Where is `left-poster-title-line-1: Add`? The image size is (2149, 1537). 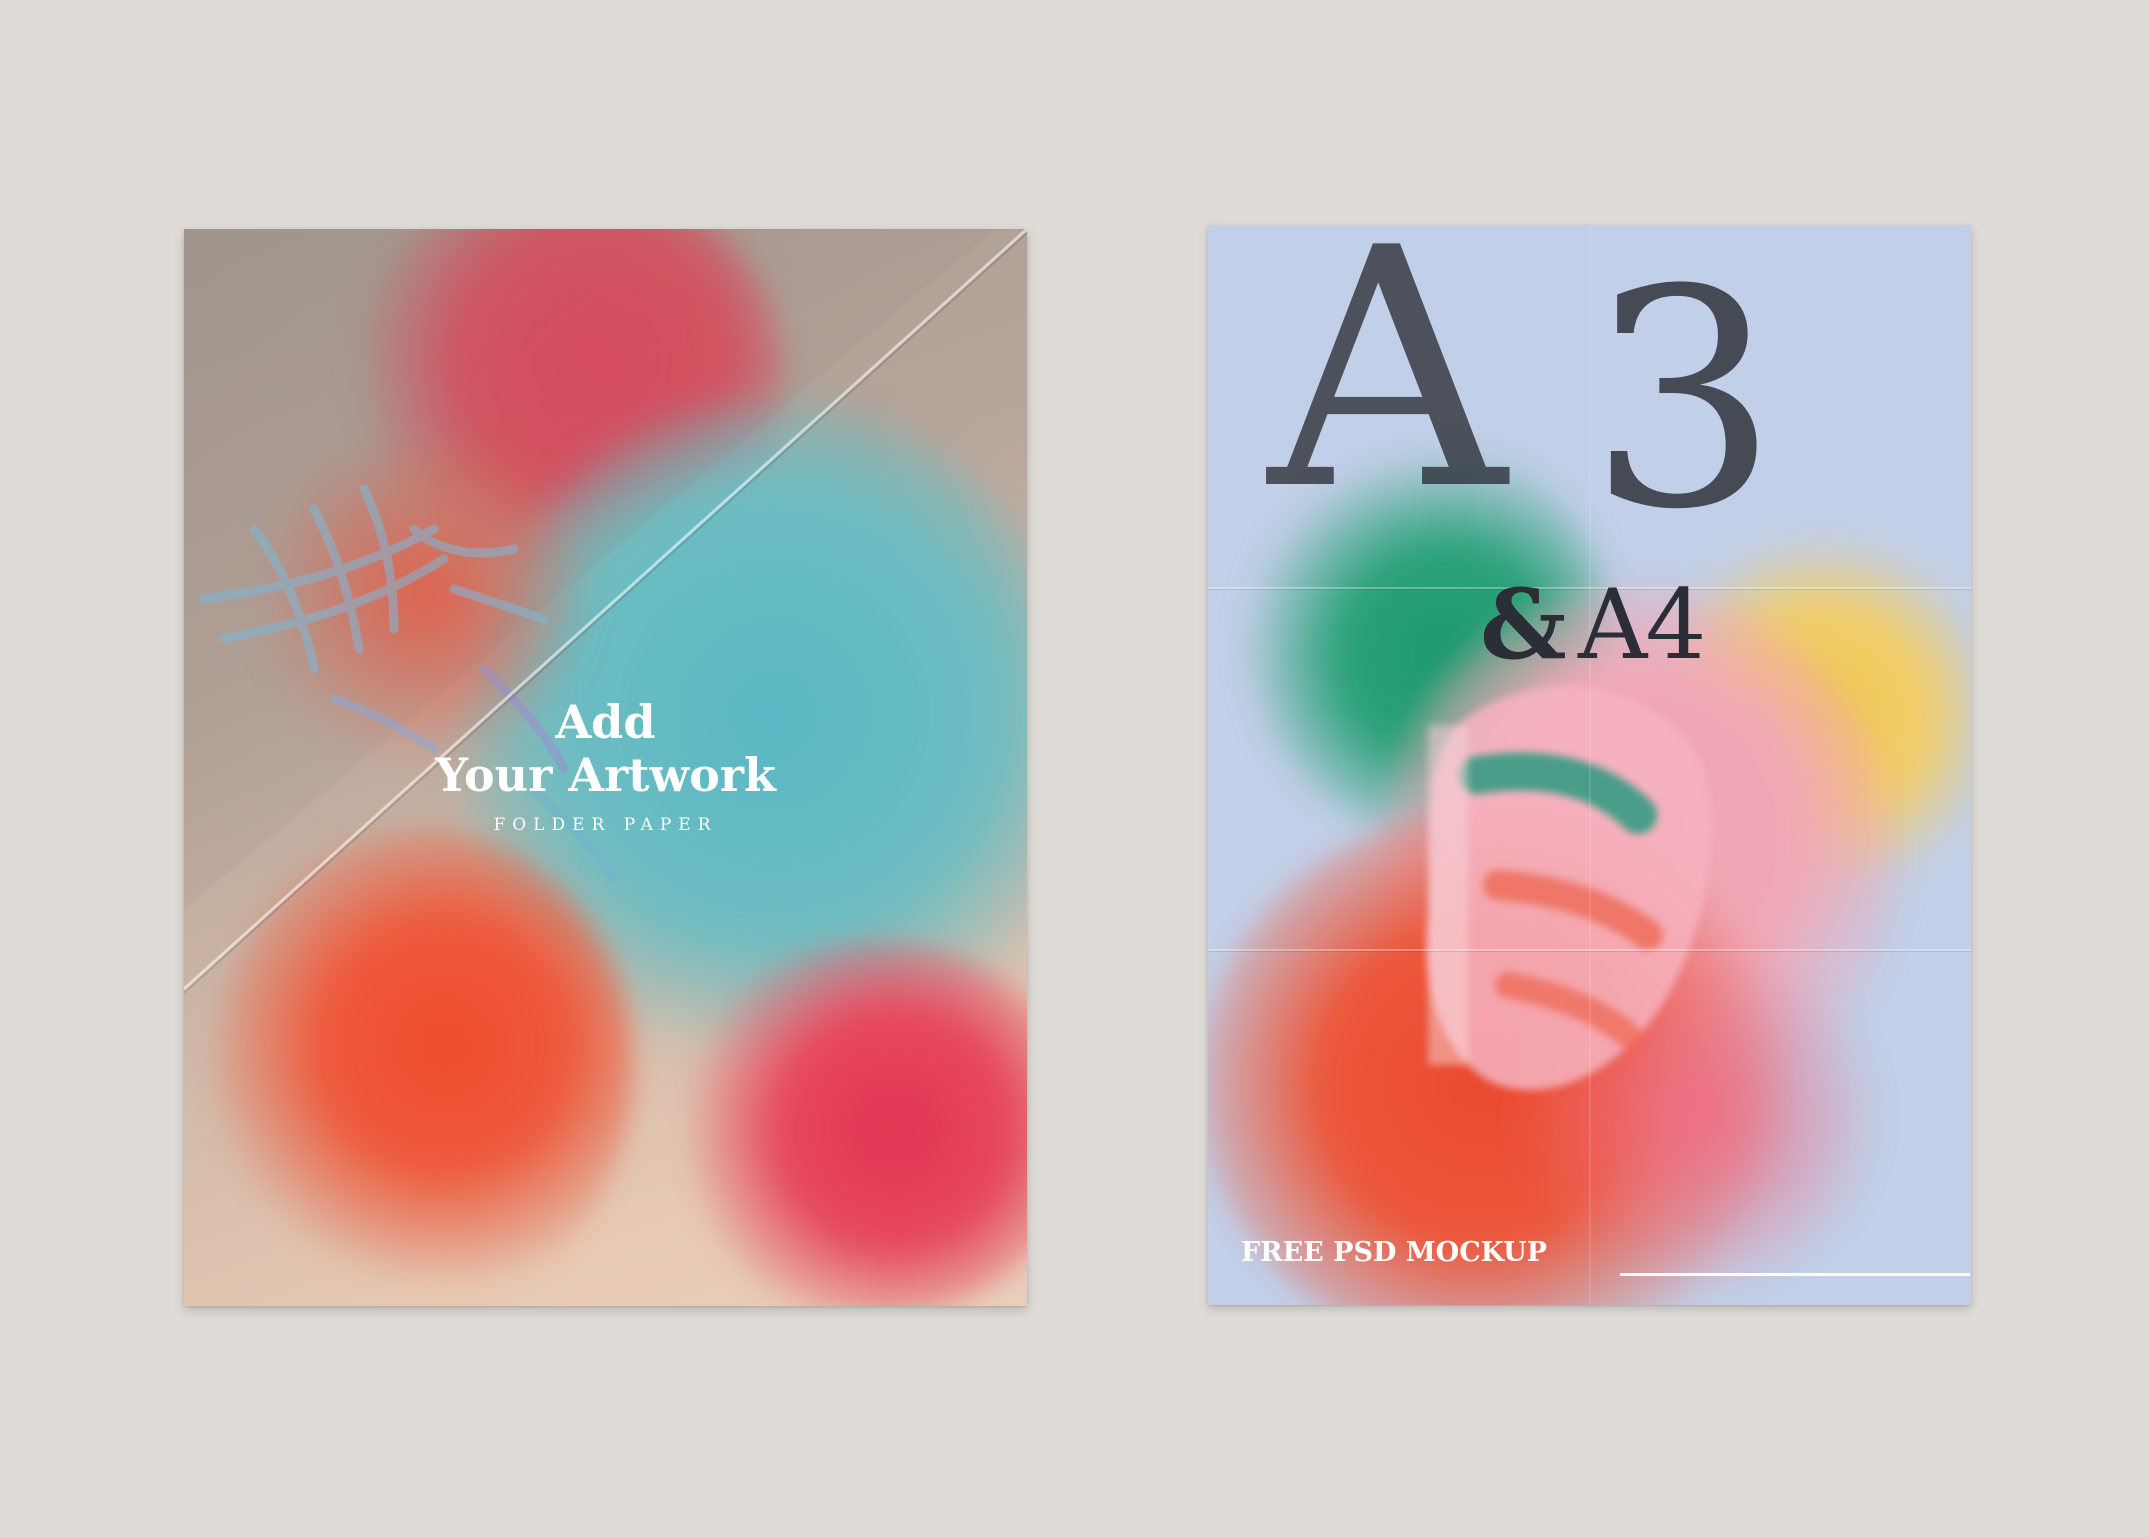
left-poster-title-line-1: Add is located at coordinates (605, 722).